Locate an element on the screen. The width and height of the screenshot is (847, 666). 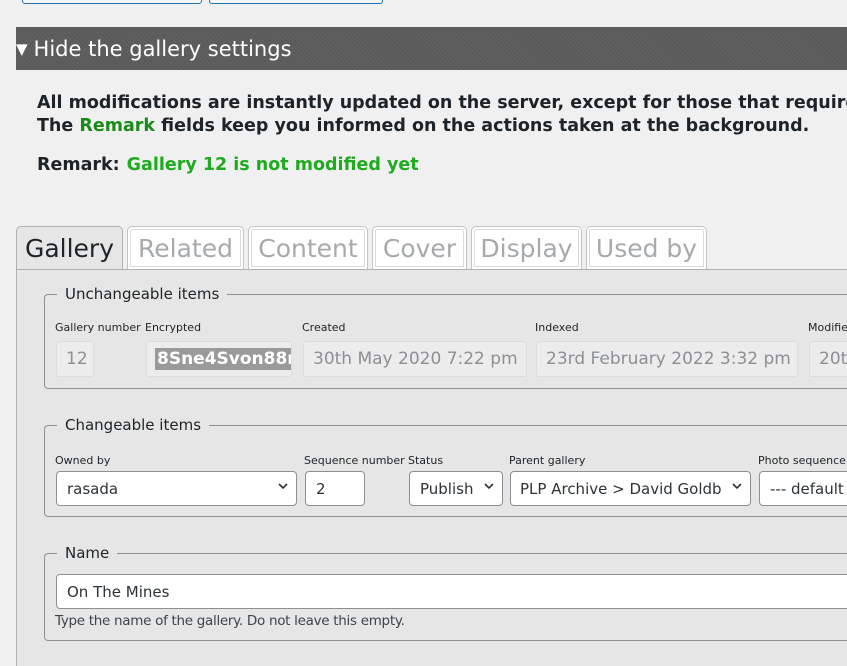
sequence-number-input: 2 is located at coordinates (335, 488).